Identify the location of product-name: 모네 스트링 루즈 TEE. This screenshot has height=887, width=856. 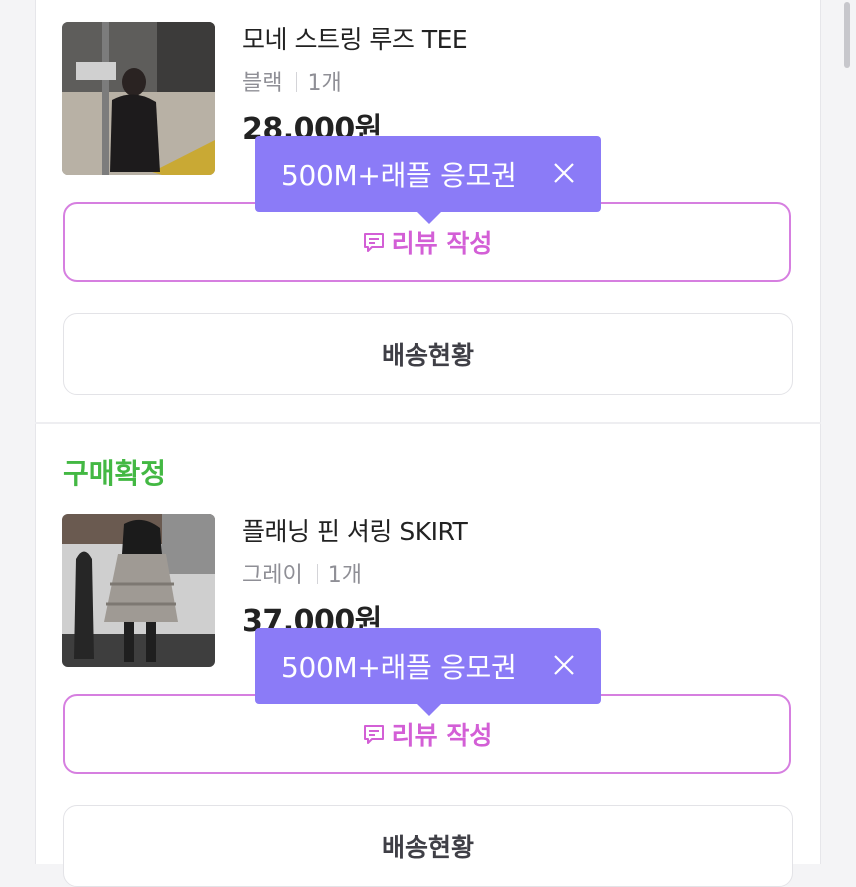
(355, 38).